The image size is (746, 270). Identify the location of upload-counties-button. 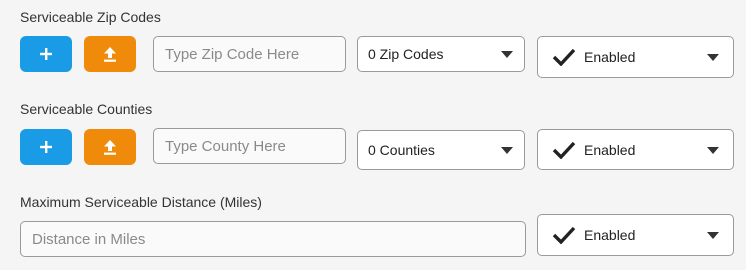
(110, 147).